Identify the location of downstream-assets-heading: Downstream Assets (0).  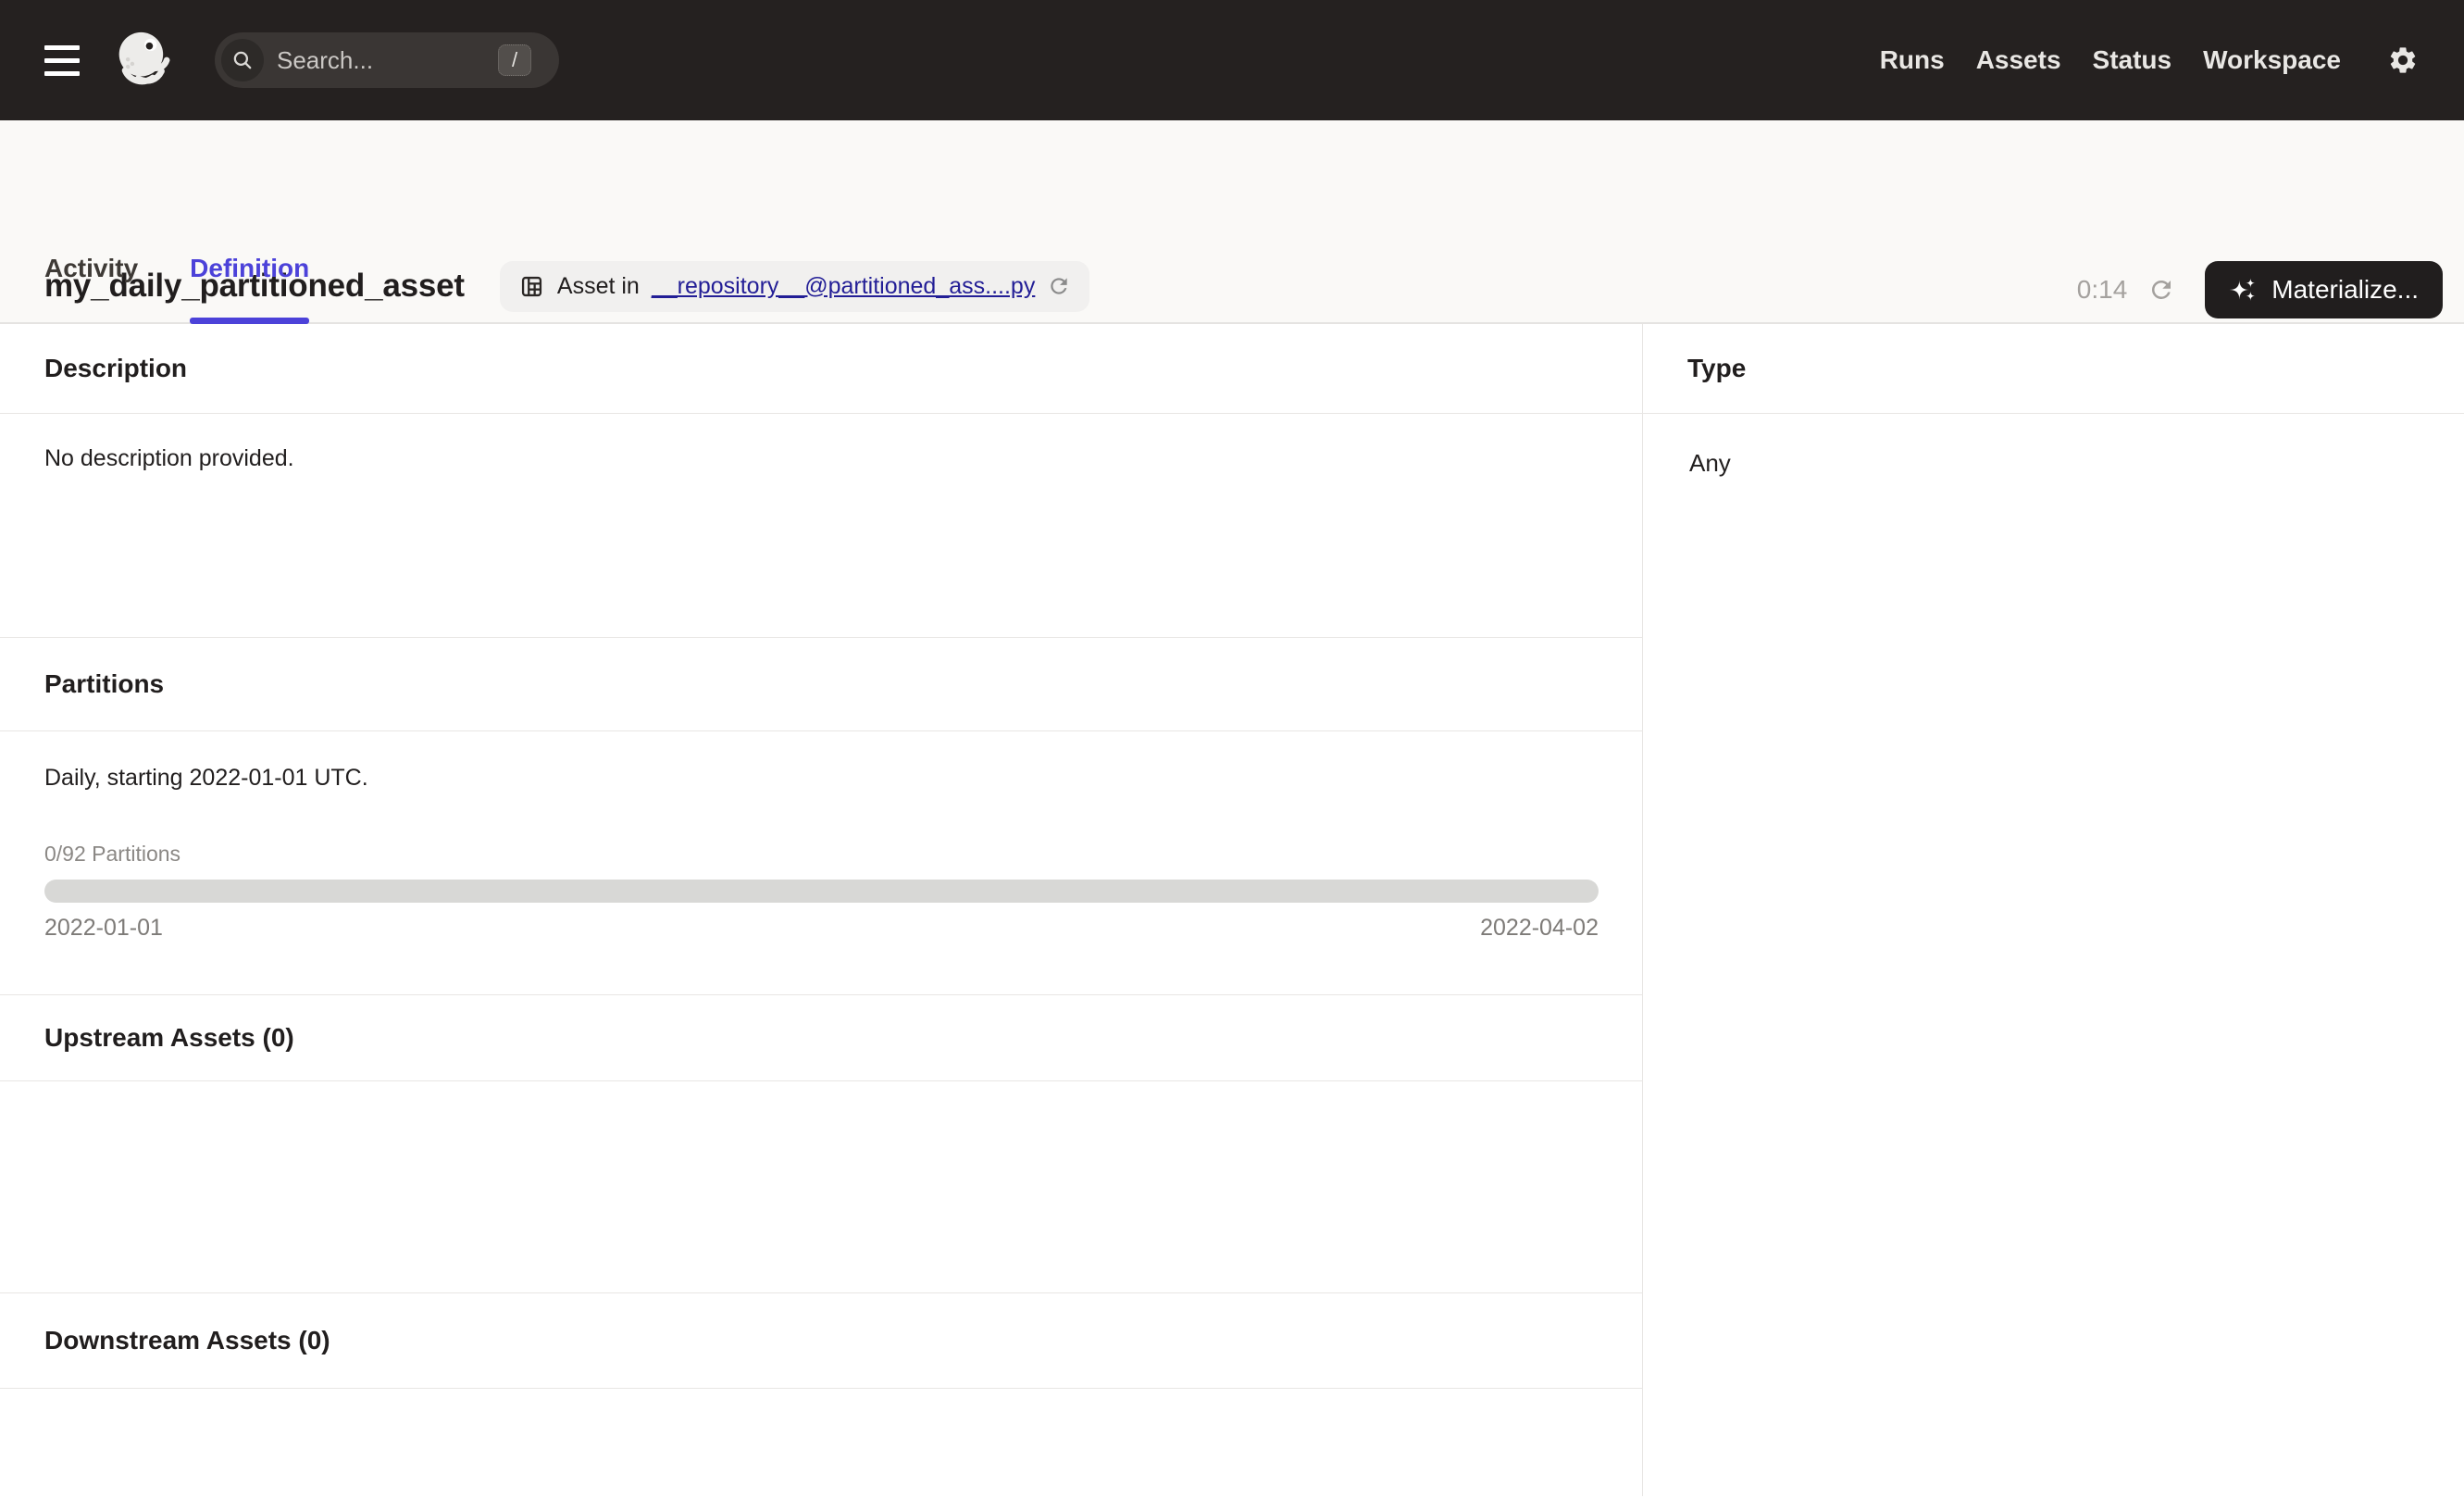
(821, 1341).